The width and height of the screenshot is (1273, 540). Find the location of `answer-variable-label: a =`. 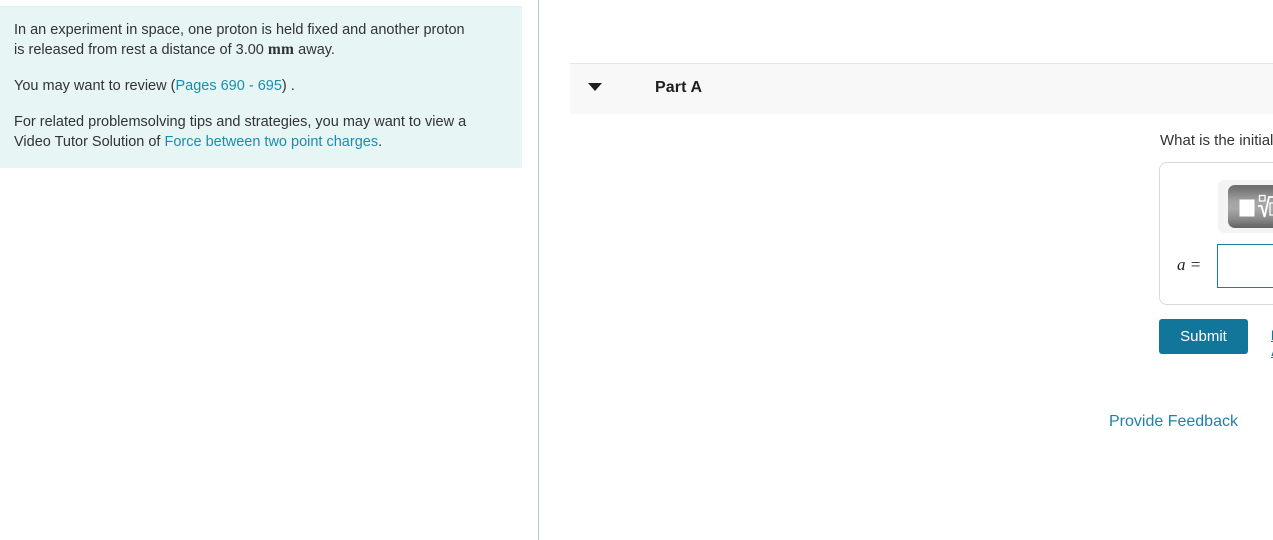

answer-variable-label: a = is located at coordinates (1189, 264).